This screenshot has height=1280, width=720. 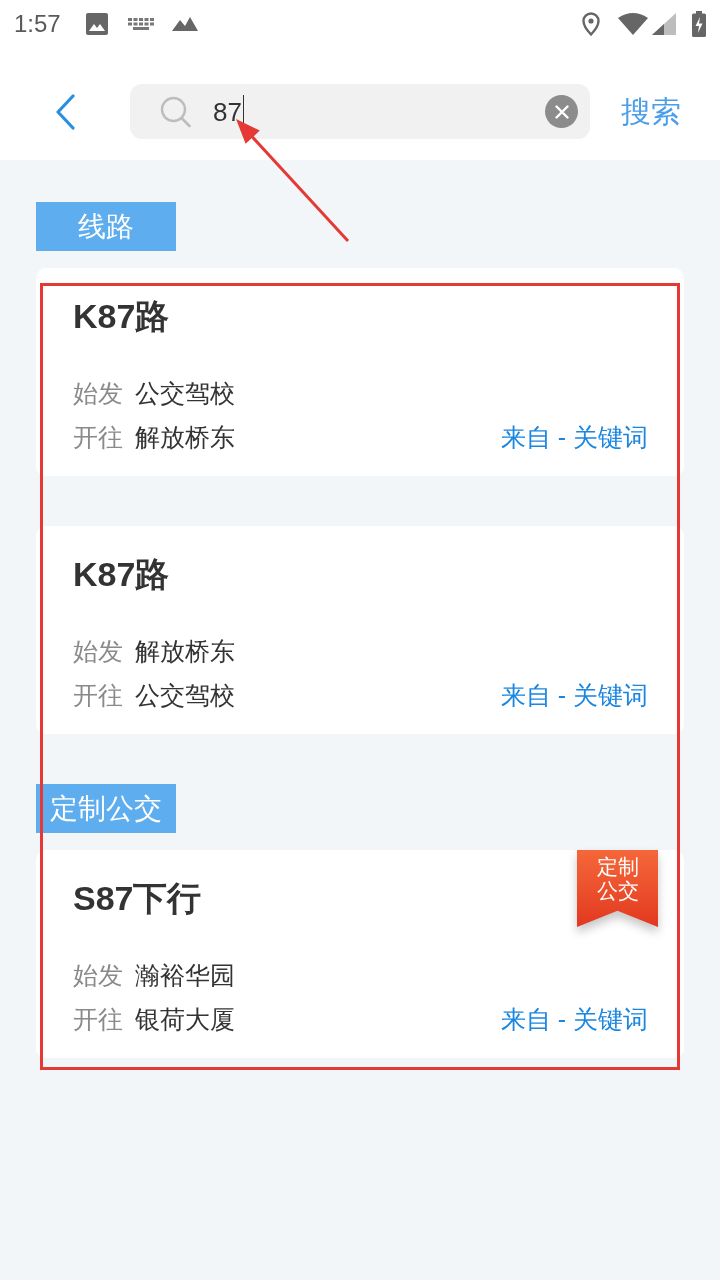 What do you see at coordinates (360, 111) in the screenshot?
I see `search-field: 87` at bounding box center [360, 111].